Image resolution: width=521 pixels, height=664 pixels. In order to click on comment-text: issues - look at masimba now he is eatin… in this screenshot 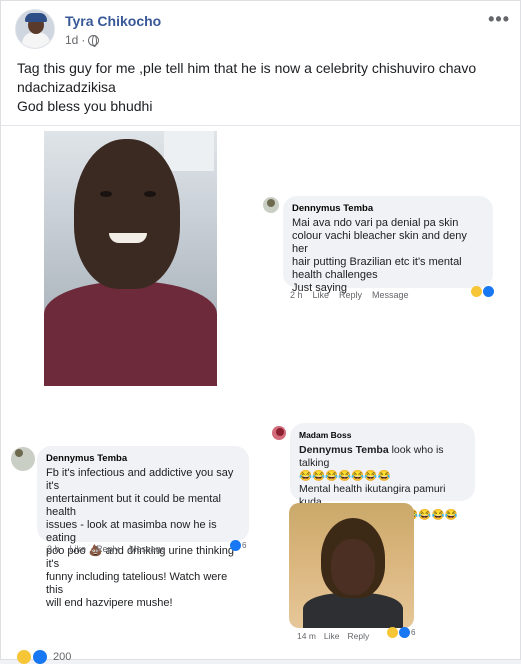, I will do `click(131, 531)`.